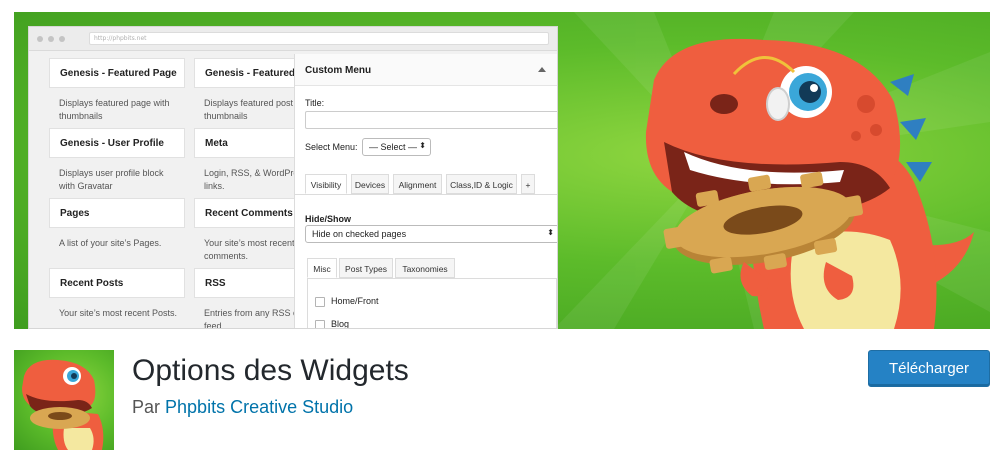  What do you see at coordinates (146, 407) in the screenshot?
I see `byline-prefix: Par` at bounding box center [146, 407].